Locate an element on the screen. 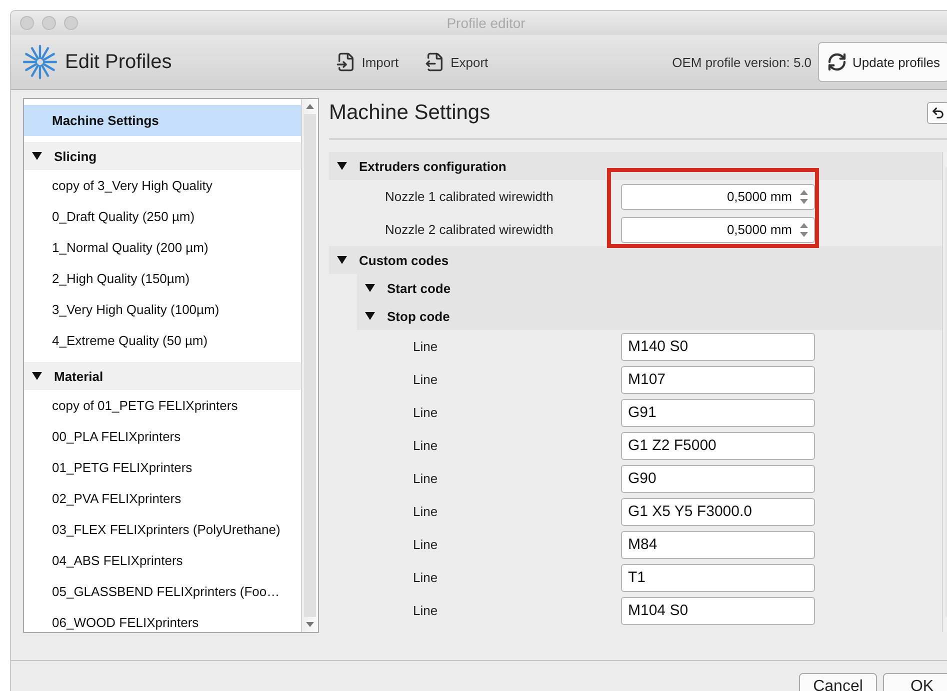  window-title: Profile editor is located at coordinates (486, 23).